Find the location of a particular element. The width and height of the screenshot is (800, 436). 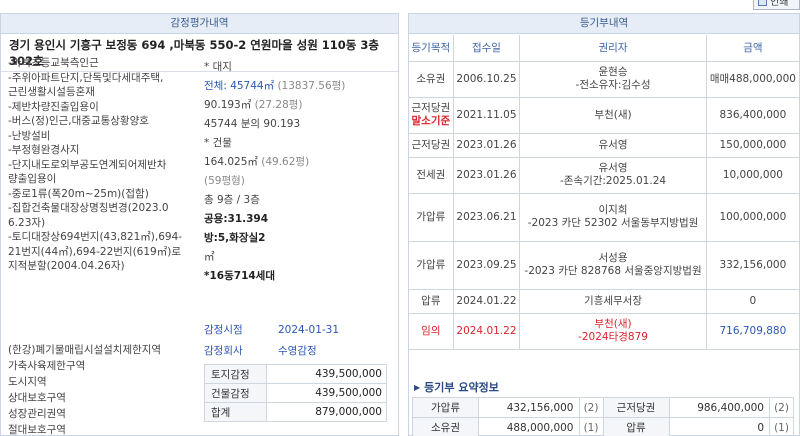

registry-holder-detail: -전소유자:김수성 is located at coordinates (613, 85).